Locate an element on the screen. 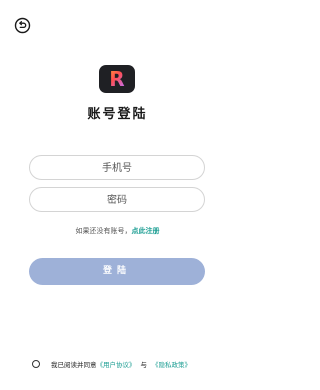  page-title: 账号登陆 is located at coordinates (117, 114).